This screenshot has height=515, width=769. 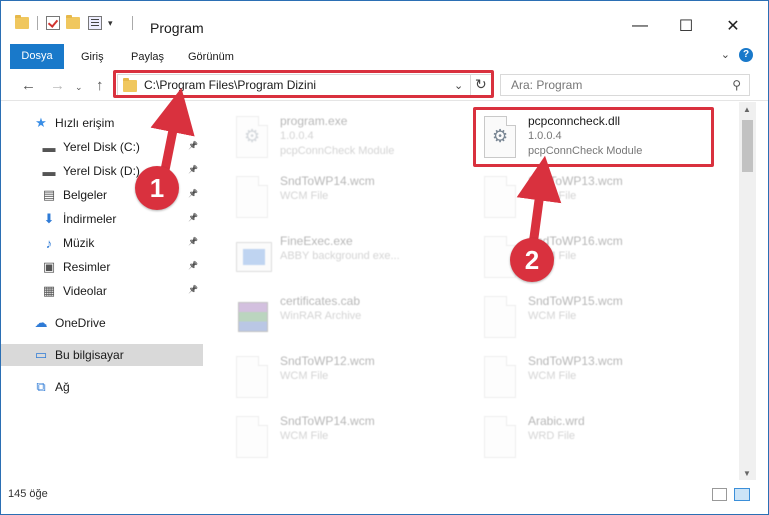 I want to click on star-icon: ★, so click(x=41, y=122).